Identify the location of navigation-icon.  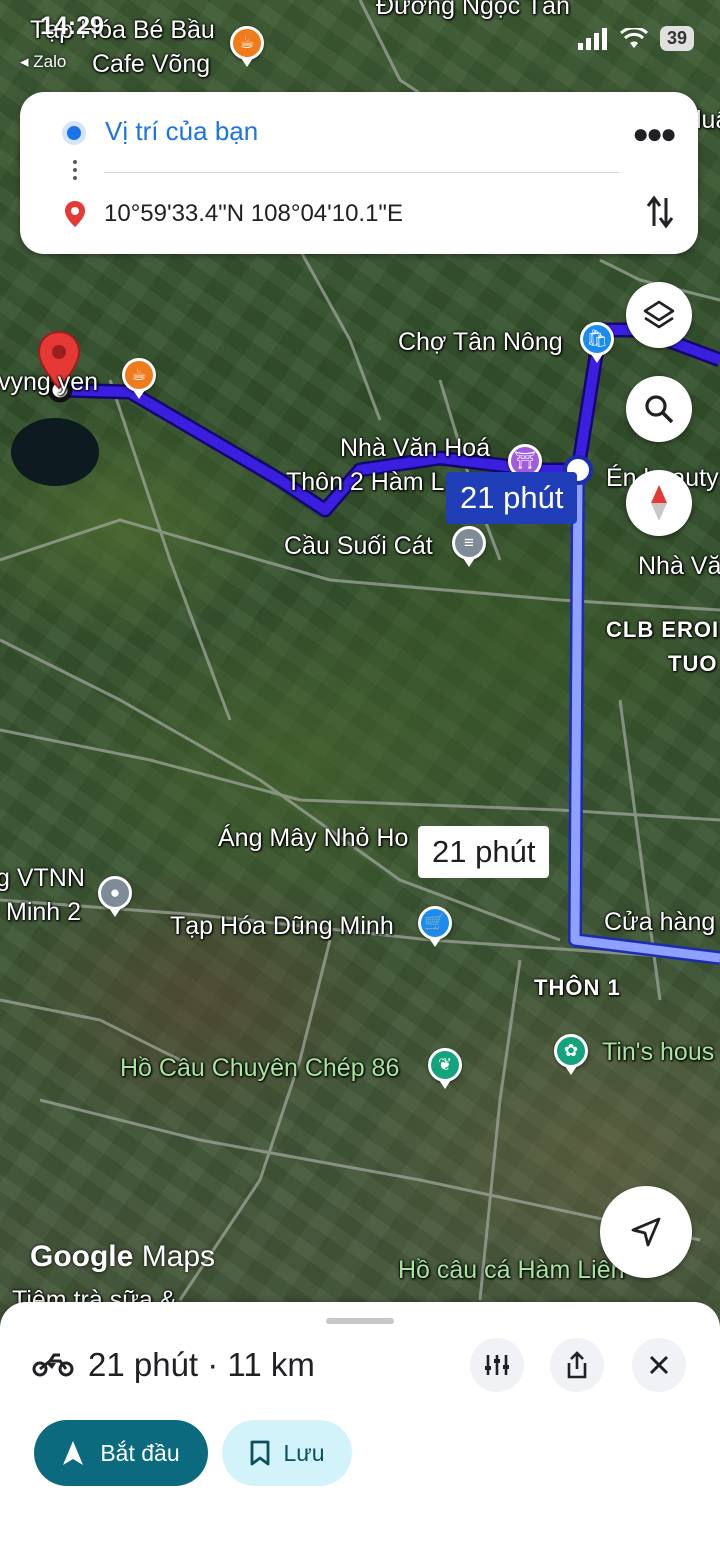
(73, 1453).